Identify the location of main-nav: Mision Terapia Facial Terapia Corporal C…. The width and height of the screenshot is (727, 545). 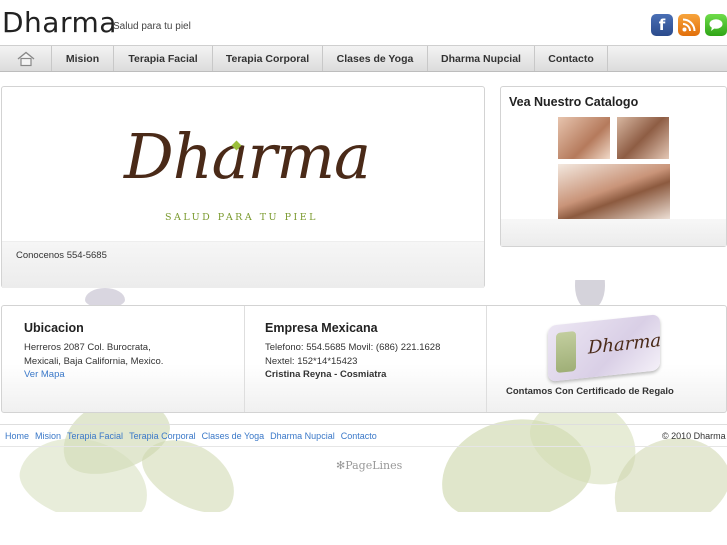
(363, 58).